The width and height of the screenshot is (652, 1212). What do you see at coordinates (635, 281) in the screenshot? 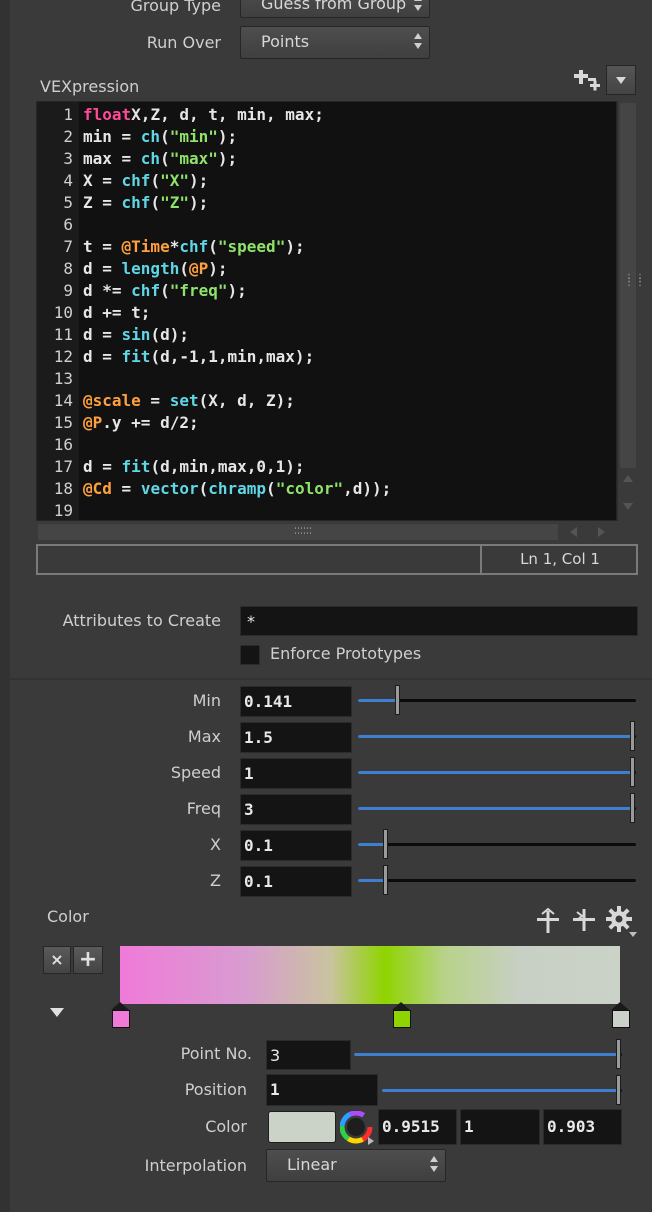
I see `grip-icon: ⋮⋮ ⋮⋮` at bounding box center [635, 281].